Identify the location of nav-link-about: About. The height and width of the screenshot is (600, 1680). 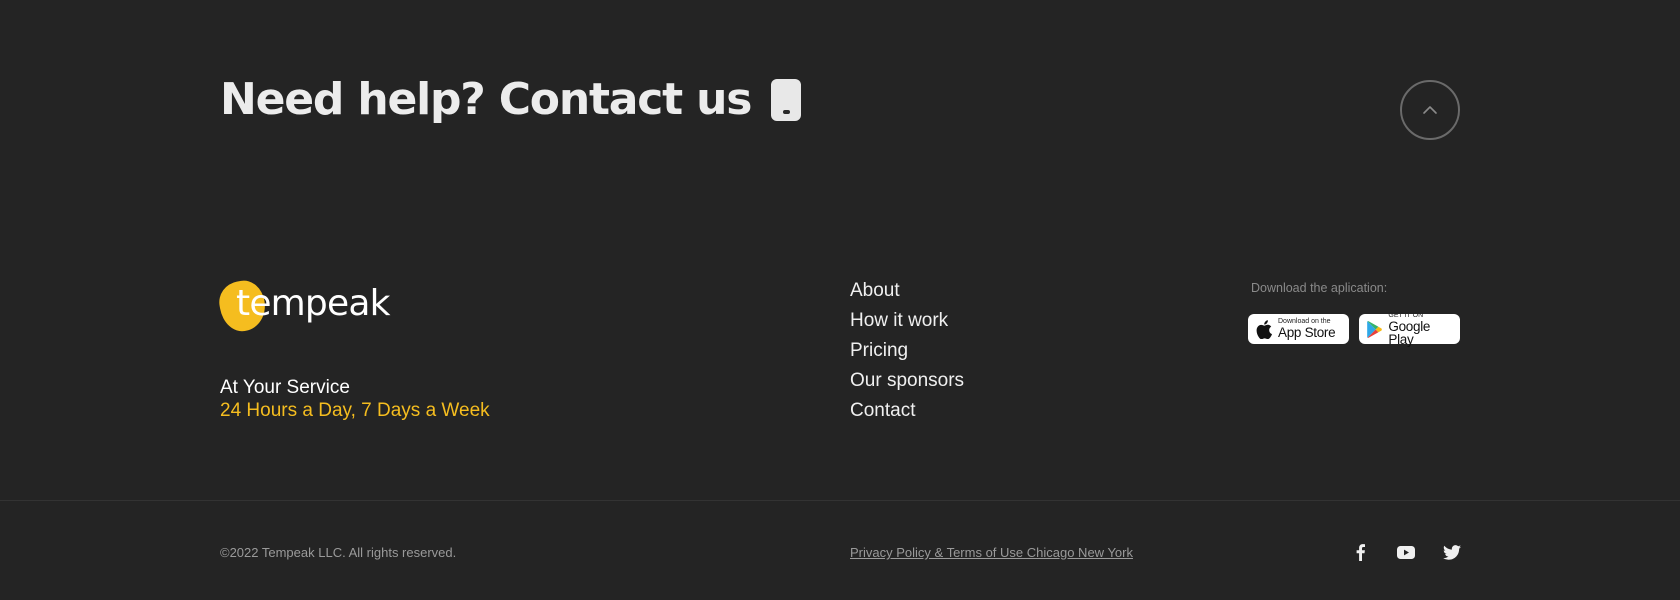
(875, 290).